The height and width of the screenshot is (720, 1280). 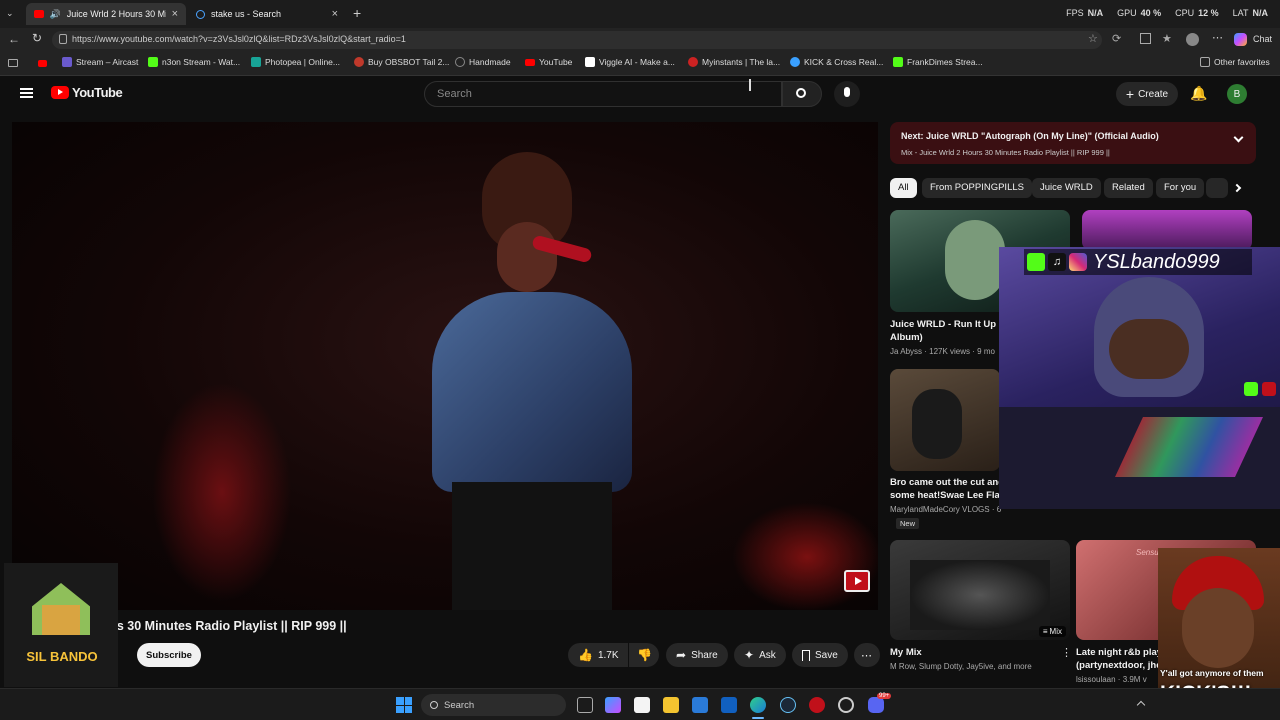 I want to click on more-actions-button: ⋯, so click(x=867, y=655).